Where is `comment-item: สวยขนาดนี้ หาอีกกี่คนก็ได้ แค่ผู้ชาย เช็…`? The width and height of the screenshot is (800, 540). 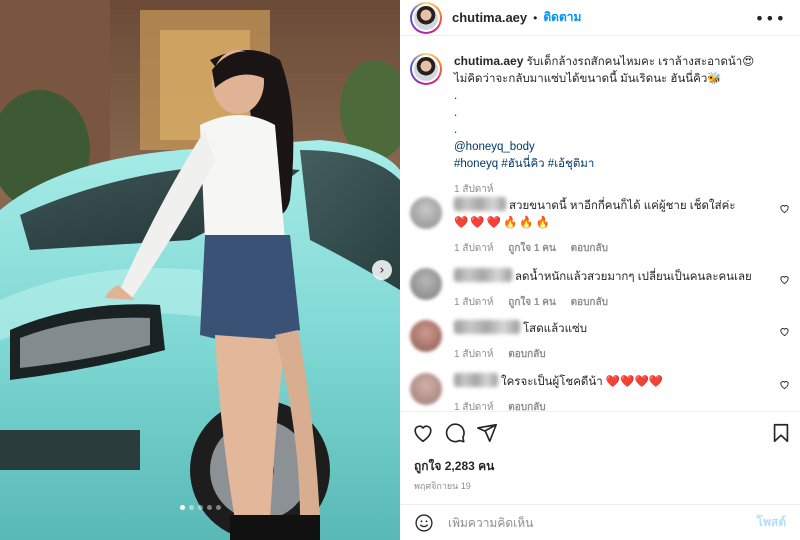 comment-item: สวยขนาดนี้ หาอีกกี่คนก็ได้ แค่ผู้ชาย เช็… is located at coordinates (600, 227).